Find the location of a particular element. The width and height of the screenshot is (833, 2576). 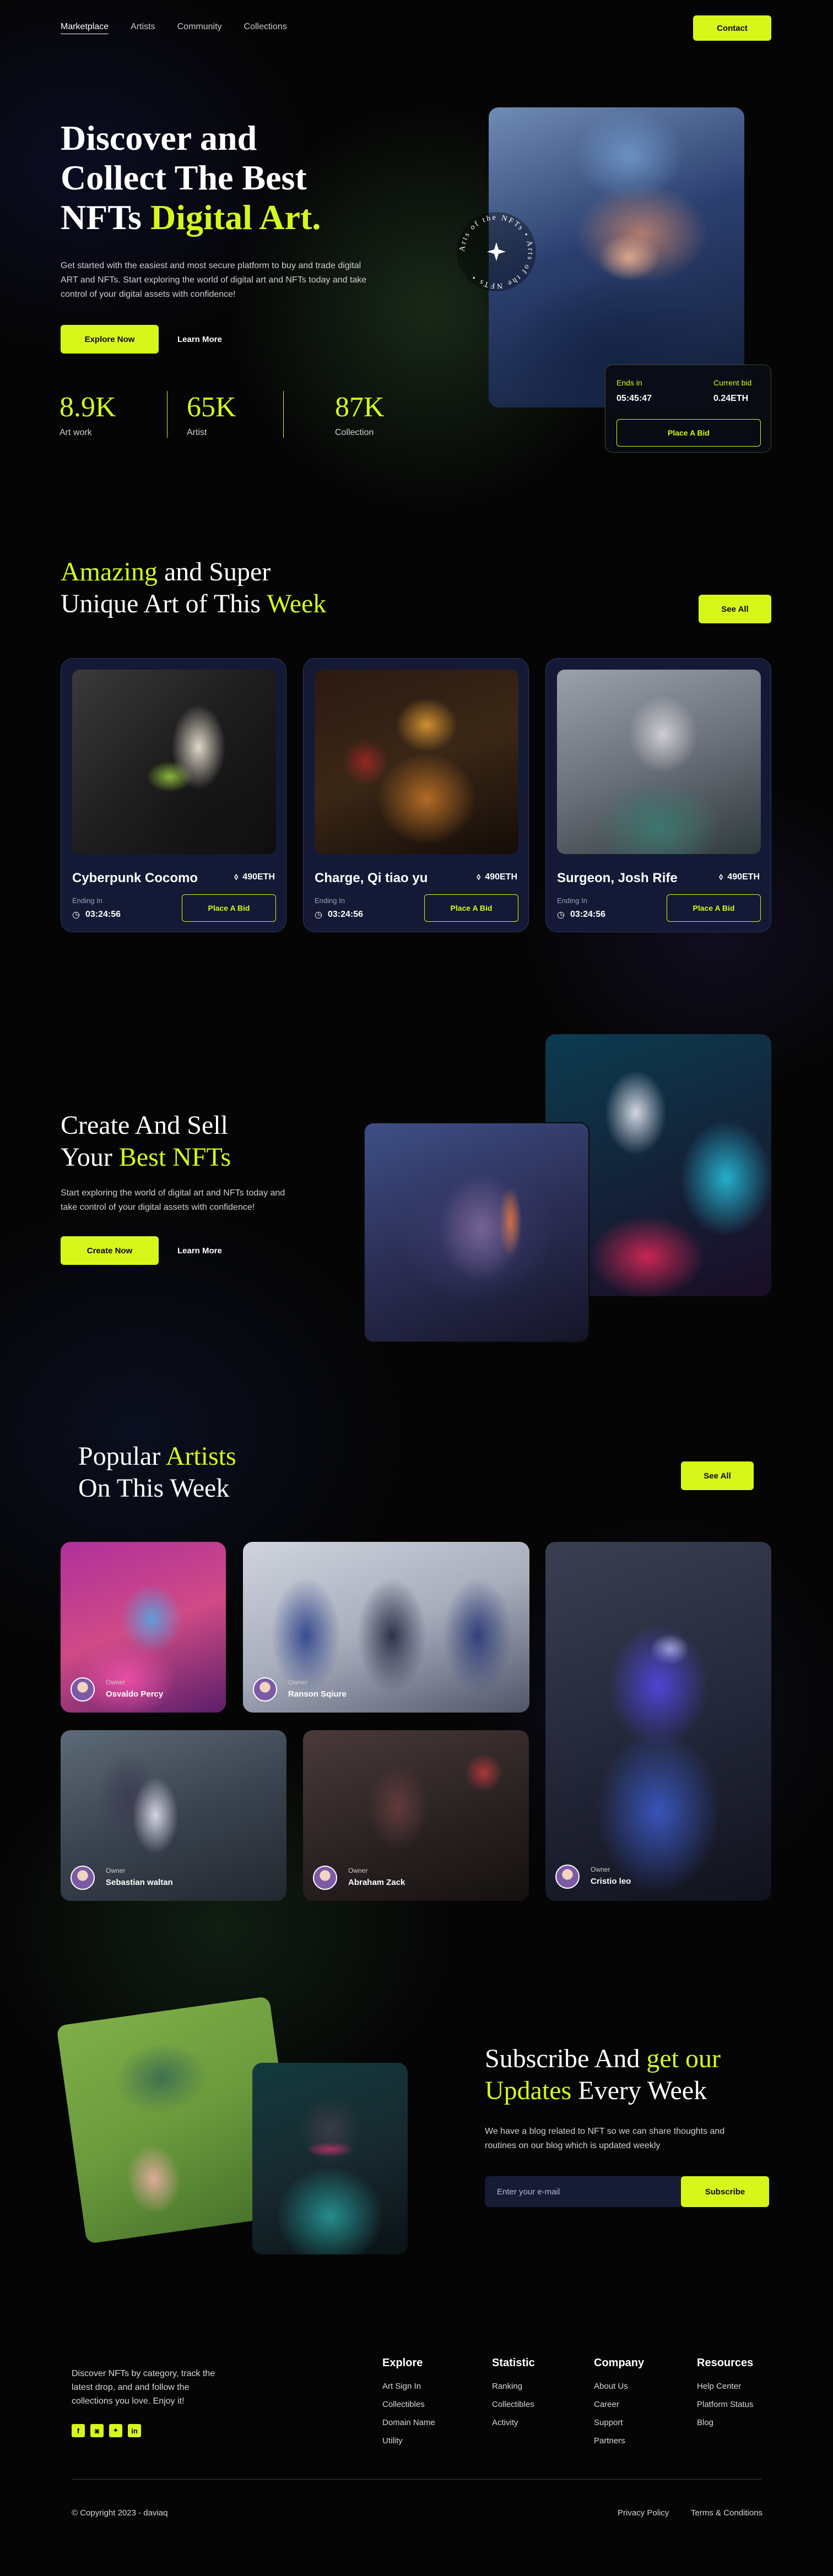

footer-link: About Us is located at coordinates (630, 2386).